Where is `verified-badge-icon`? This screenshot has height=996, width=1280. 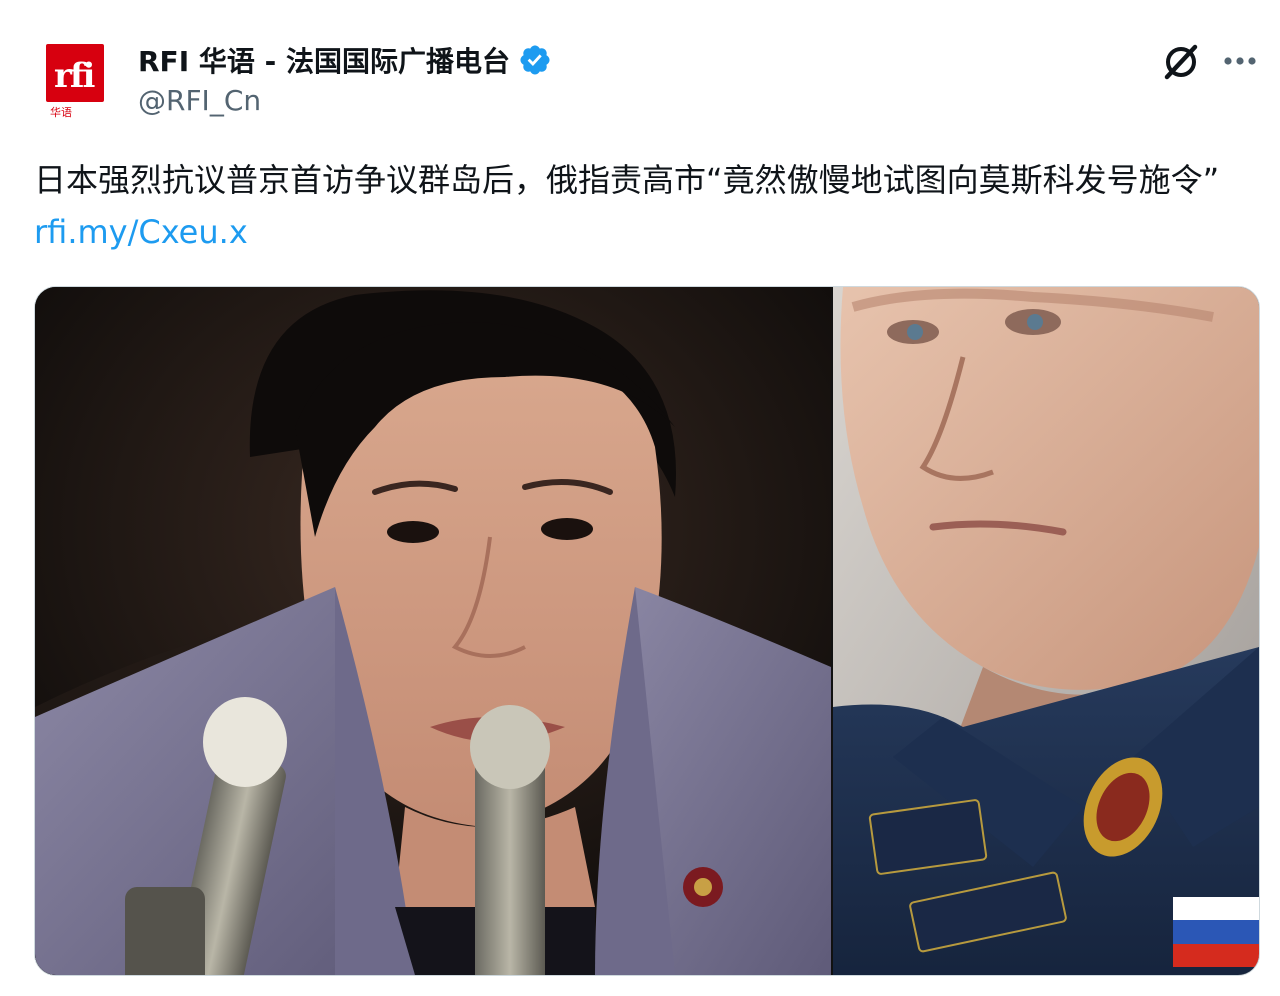
verified-badge-icon is located at coordinates (535, 60).